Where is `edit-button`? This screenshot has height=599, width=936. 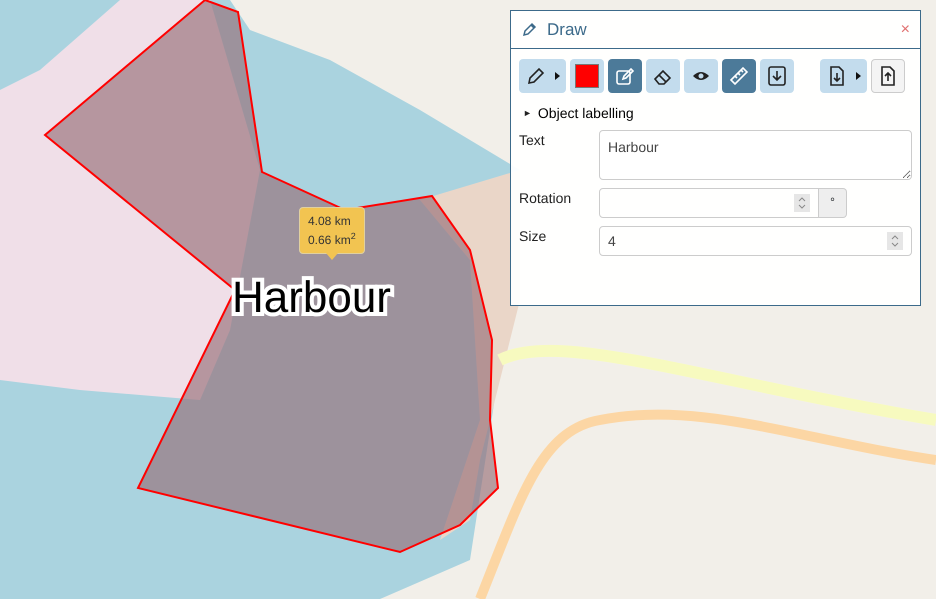
edit-button is located at coordinates (625, 76).